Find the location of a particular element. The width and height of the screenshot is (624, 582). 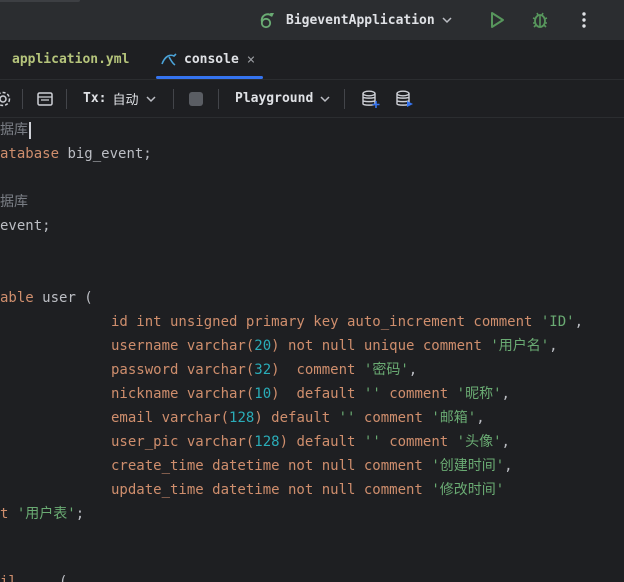

database-add-icon is located at coordinates (371, 99).